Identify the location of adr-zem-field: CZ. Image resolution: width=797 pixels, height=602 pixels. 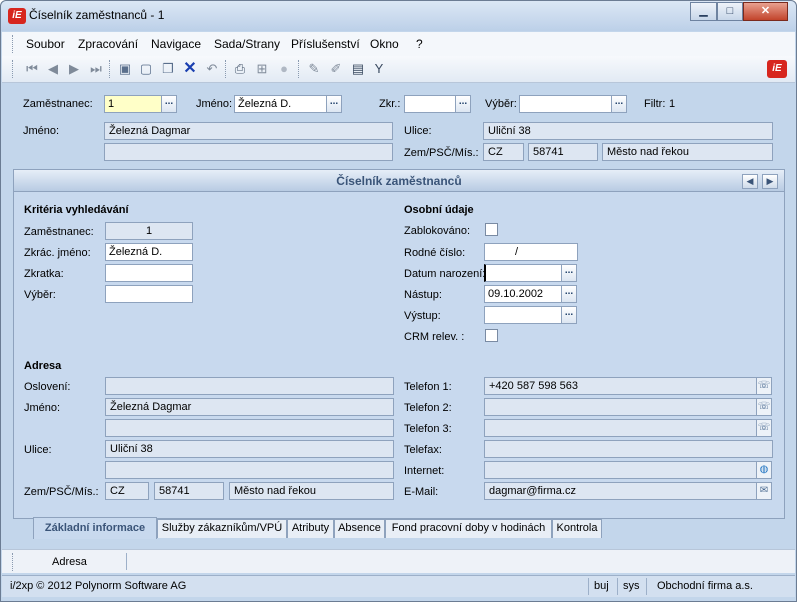
(127, 491).